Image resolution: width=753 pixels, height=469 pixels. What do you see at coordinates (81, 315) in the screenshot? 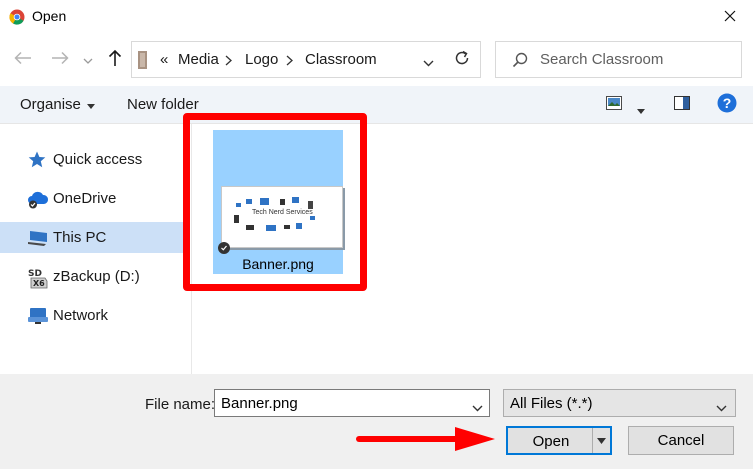
I see `sidebar-item-label: Network` at bounding box center [81, 315].